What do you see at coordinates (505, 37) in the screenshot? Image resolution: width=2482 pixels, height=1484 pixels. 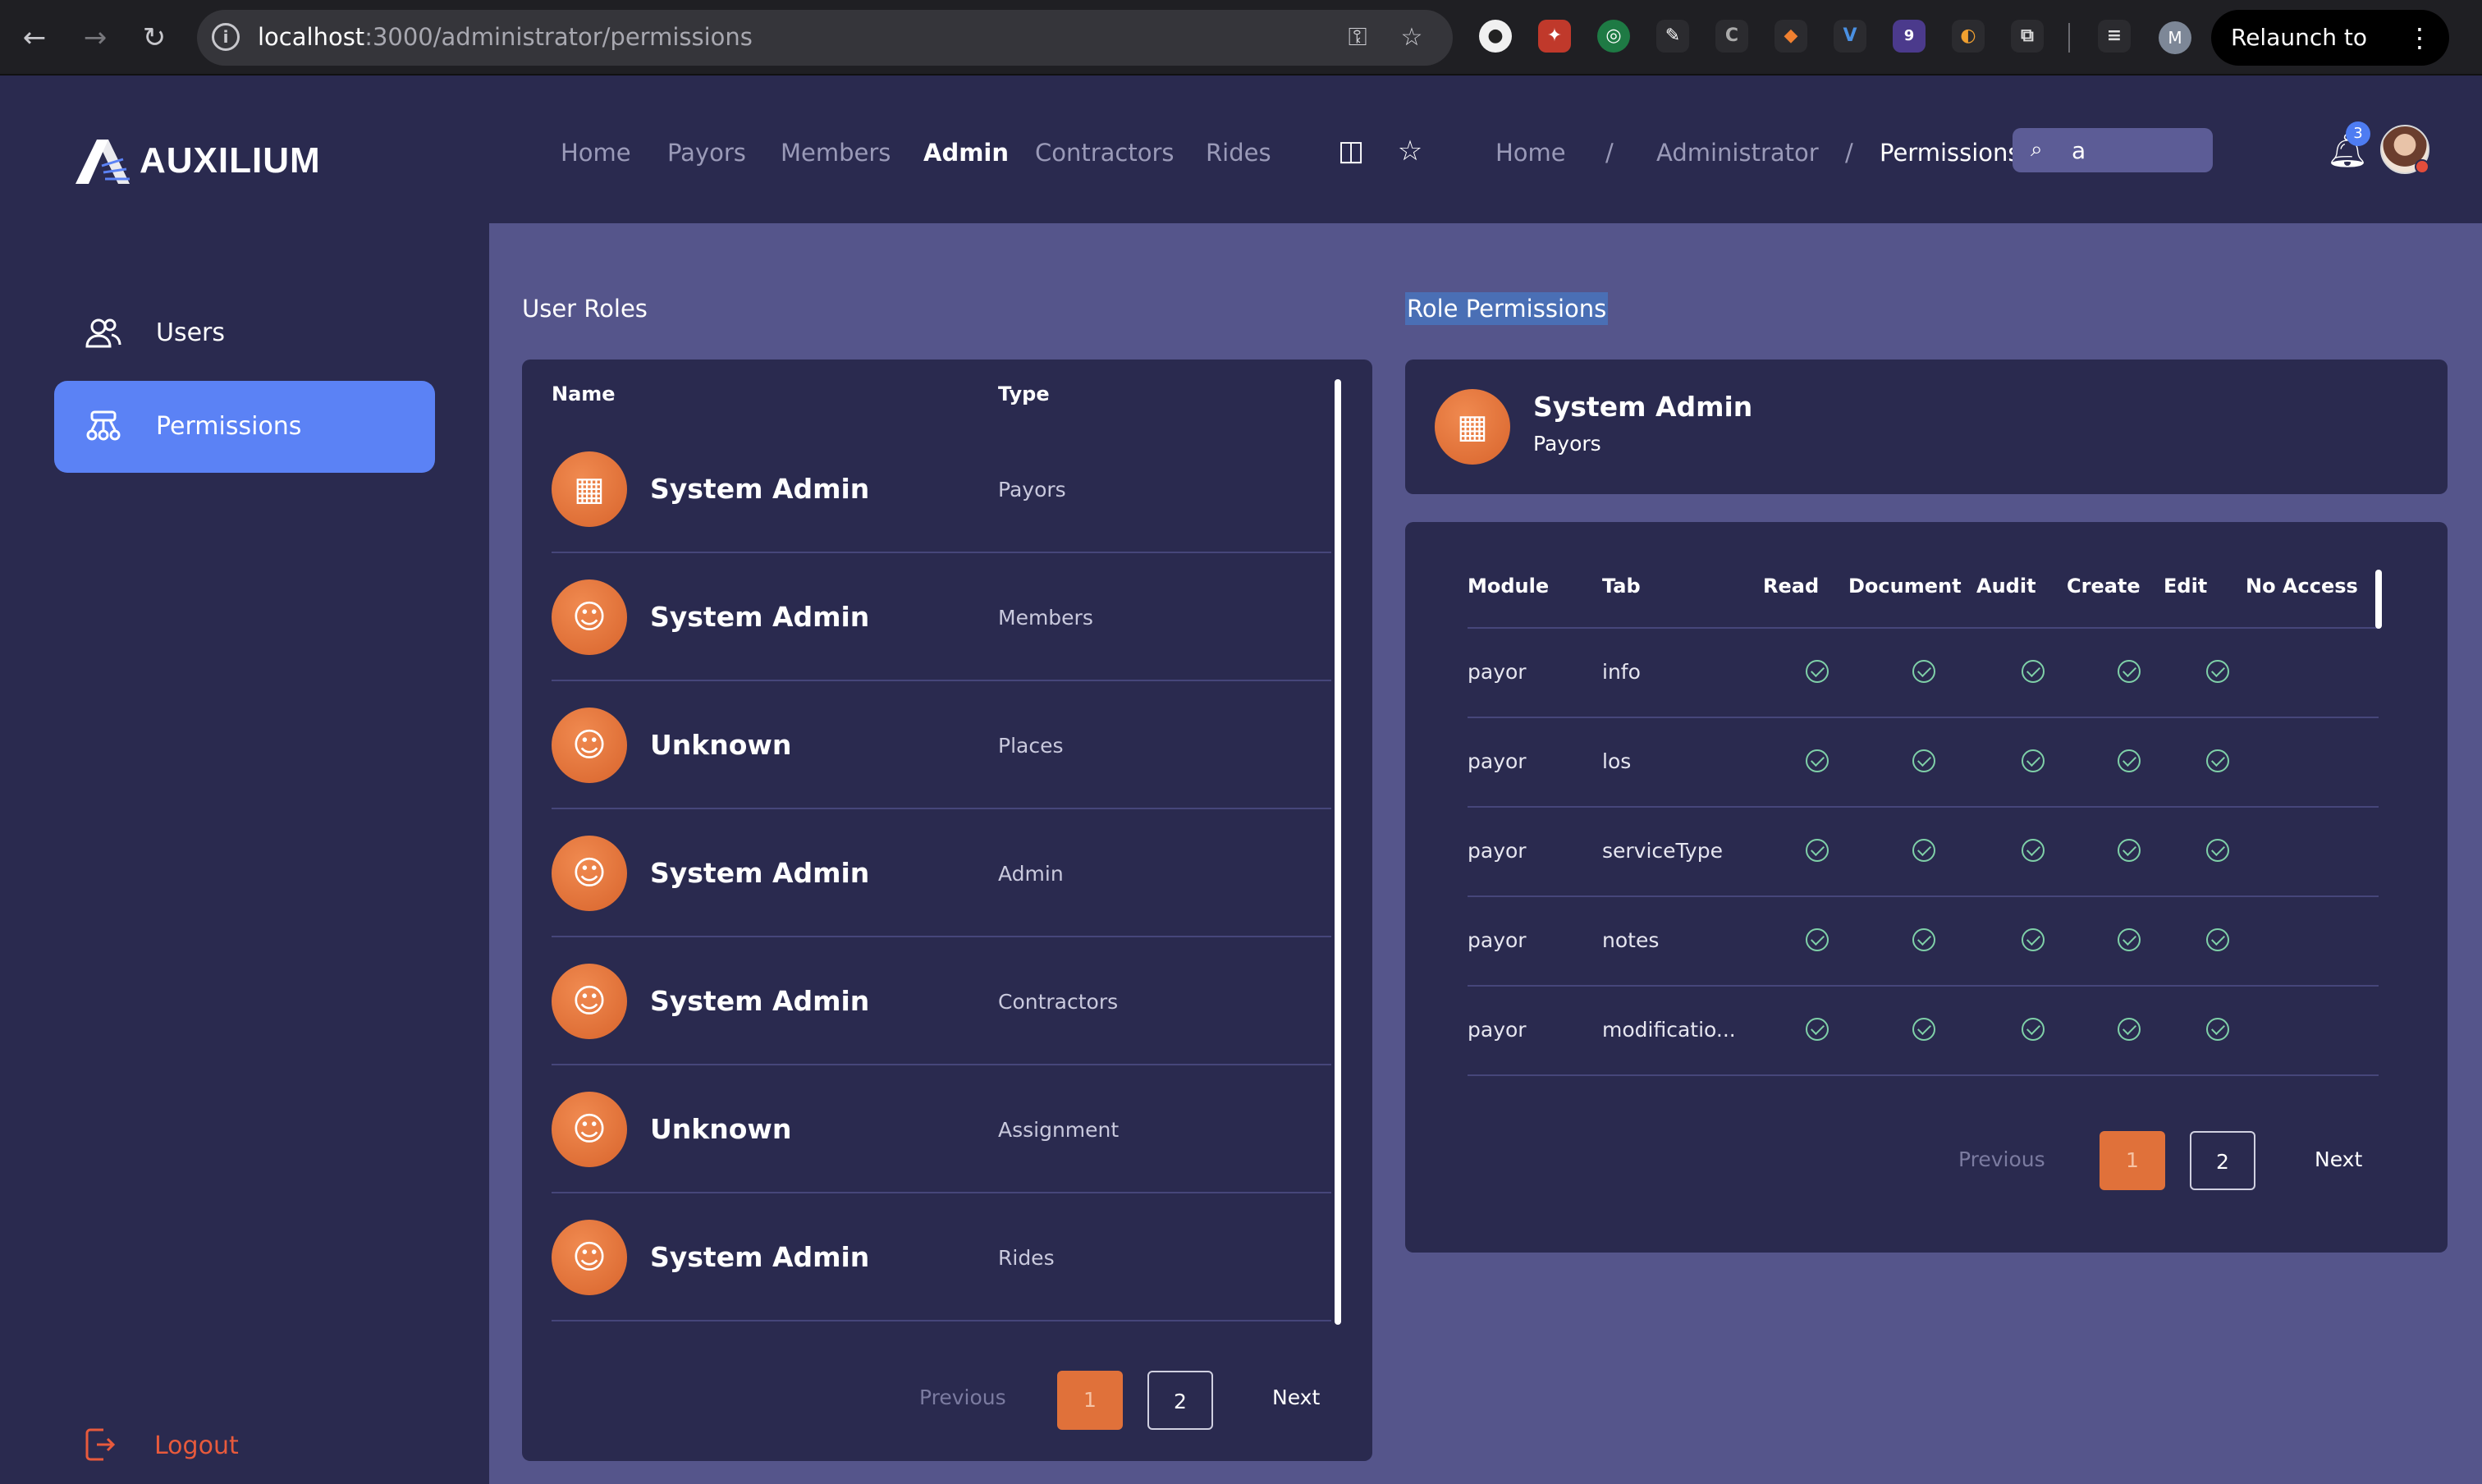 I see `url-text: localhost:3000/administrator/permissions` at bounding box center [505, 37].